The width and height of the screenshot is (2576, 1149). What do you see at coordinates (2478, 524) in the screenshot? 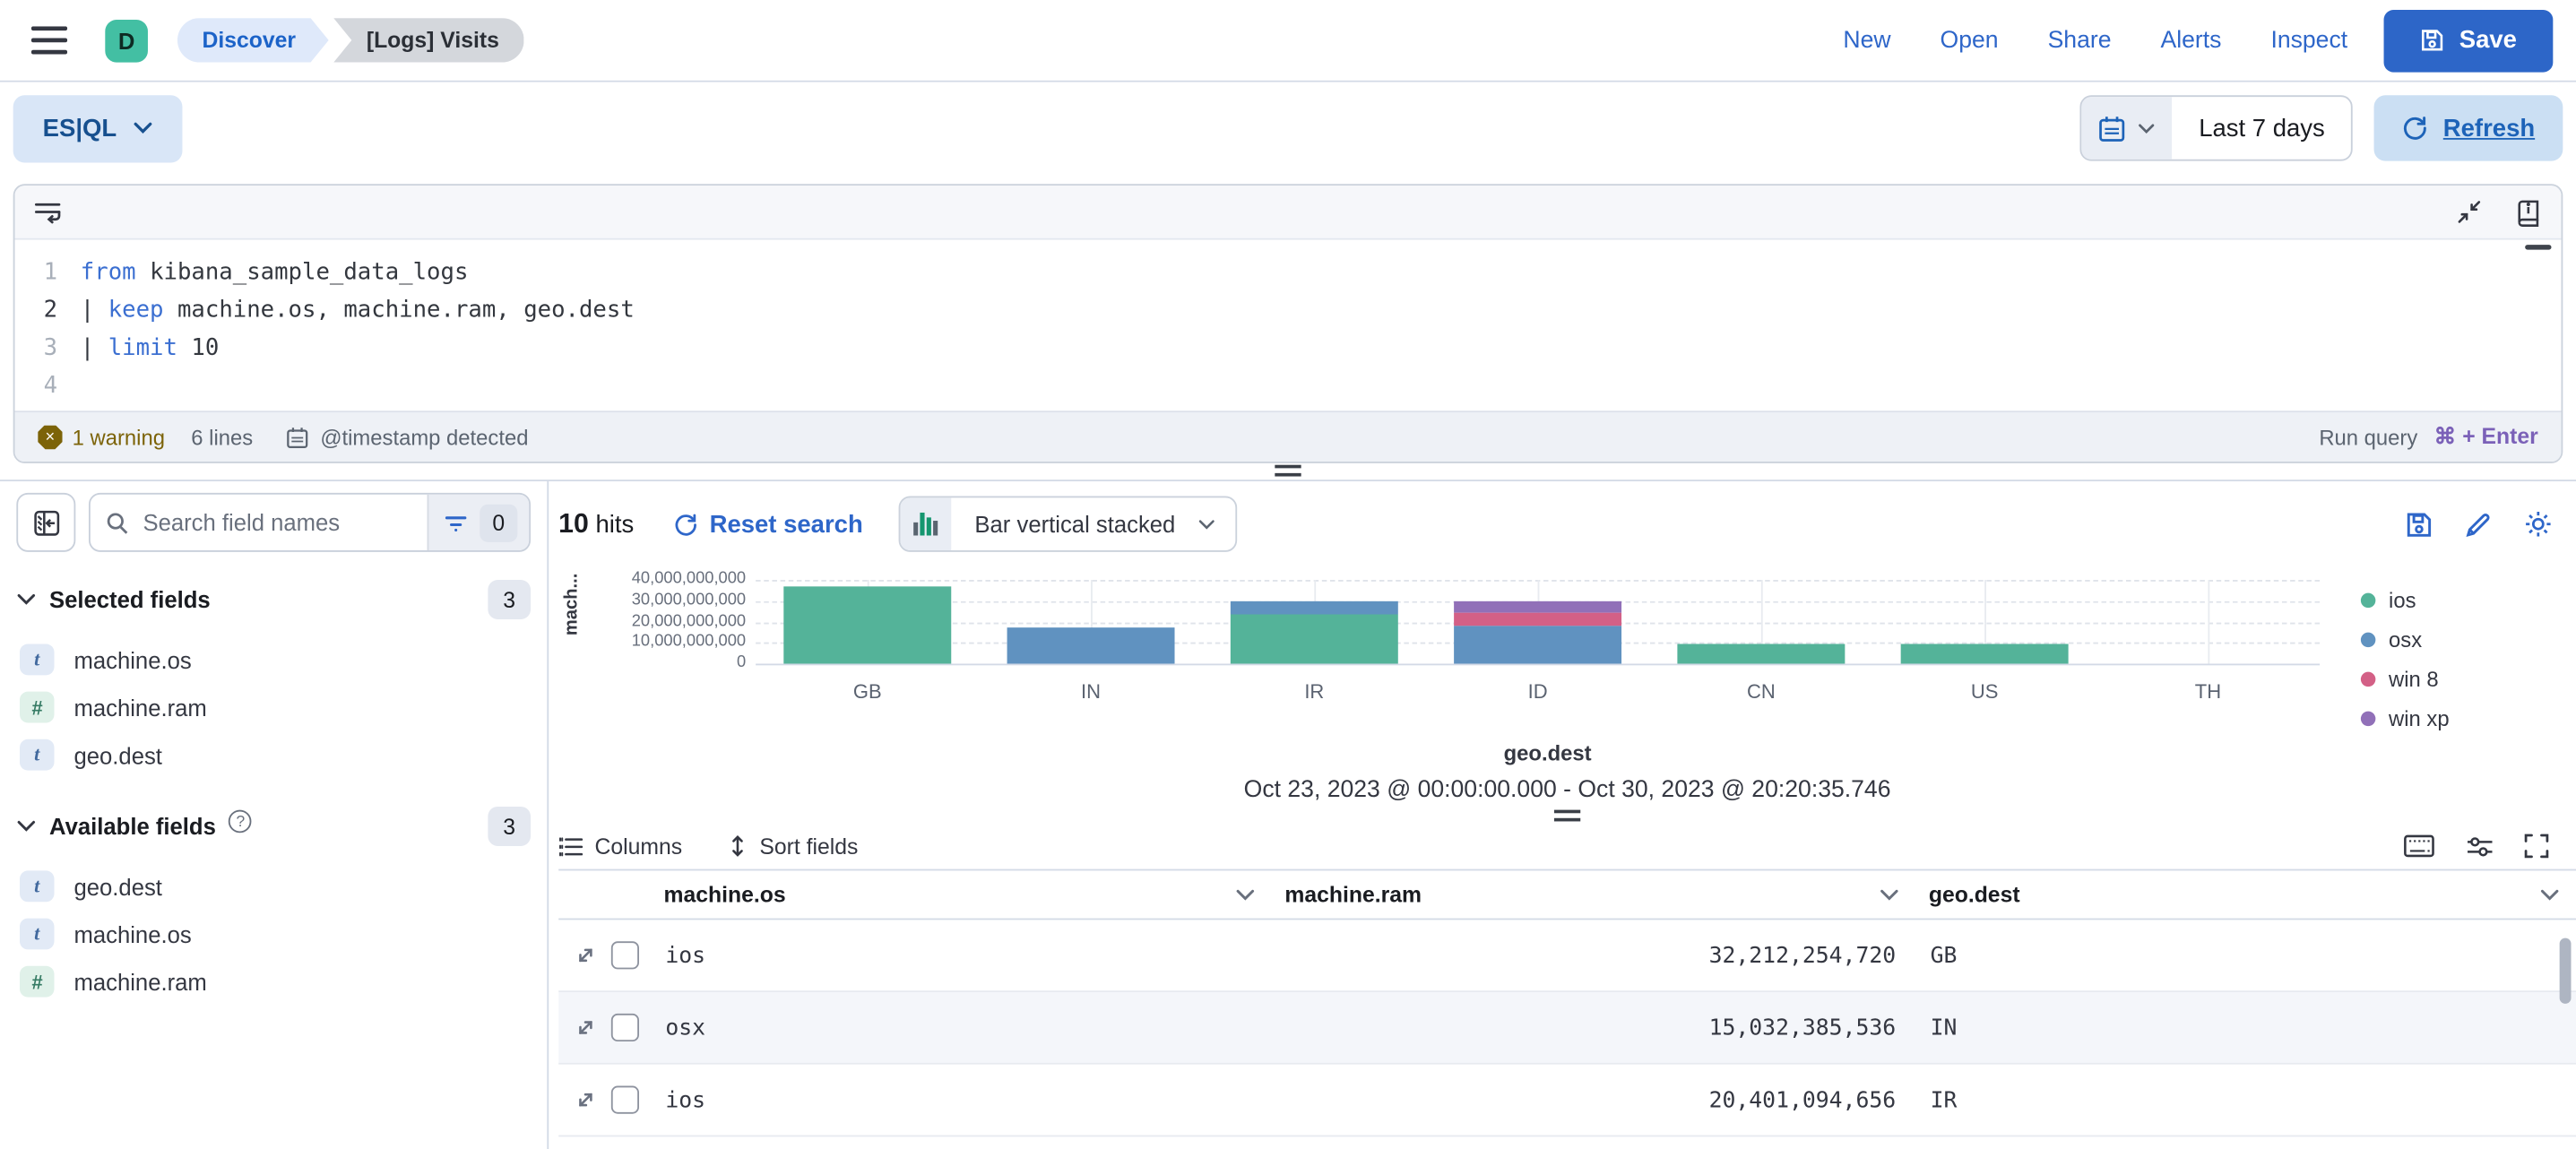
I see `edit-visualization-icon` at bounding box center [2478, 524].